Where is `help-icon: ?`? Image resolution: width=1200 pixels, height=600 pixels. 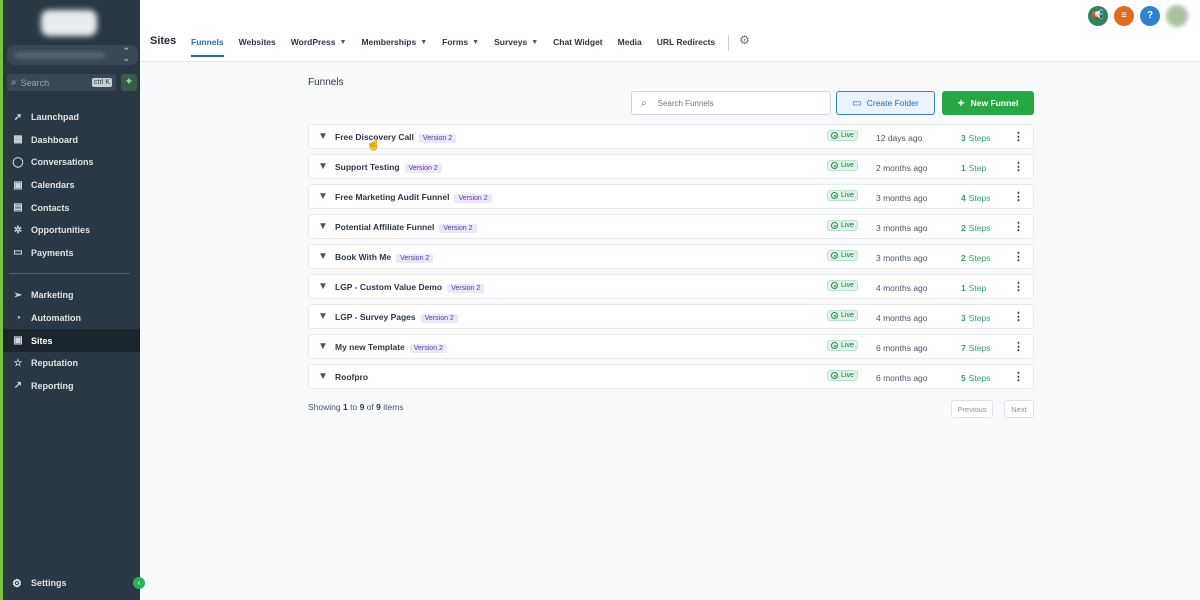
help-icon: ? is located at coordinates (1150, 16).